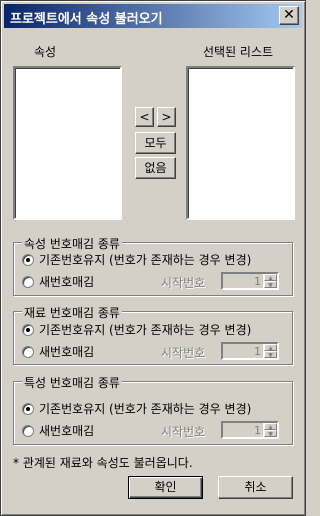 Image resolution: width=320 pixels, height=516 pixels. I want to click on selected-listbox, so click(240, 143).